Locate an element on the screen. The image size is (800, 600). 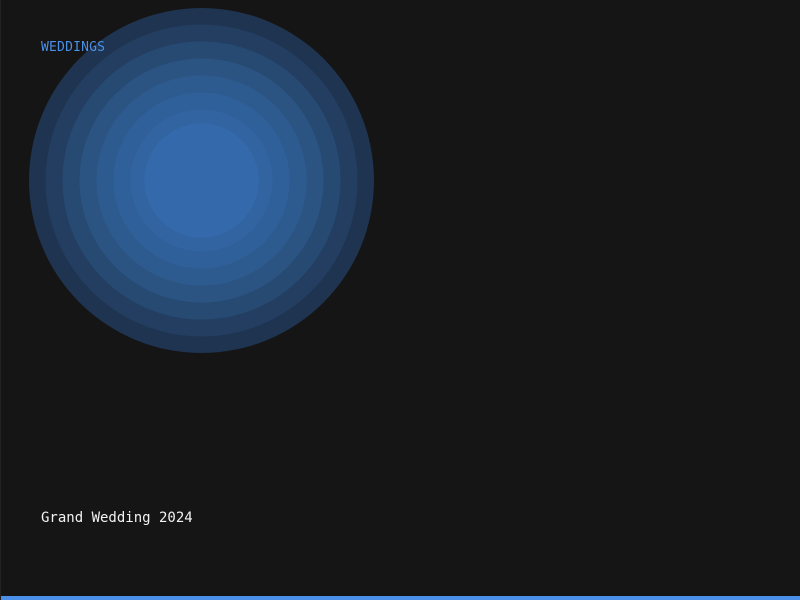
event-title: Grand Wedding 2024 is located at coordinates (117, 518).